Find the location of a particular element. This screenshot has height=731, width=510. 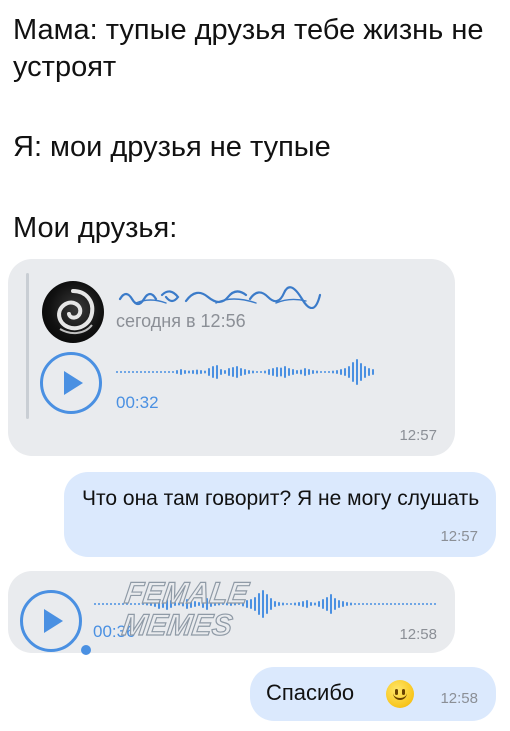

smiling-face-emoji is located at coordinates (400, 694).